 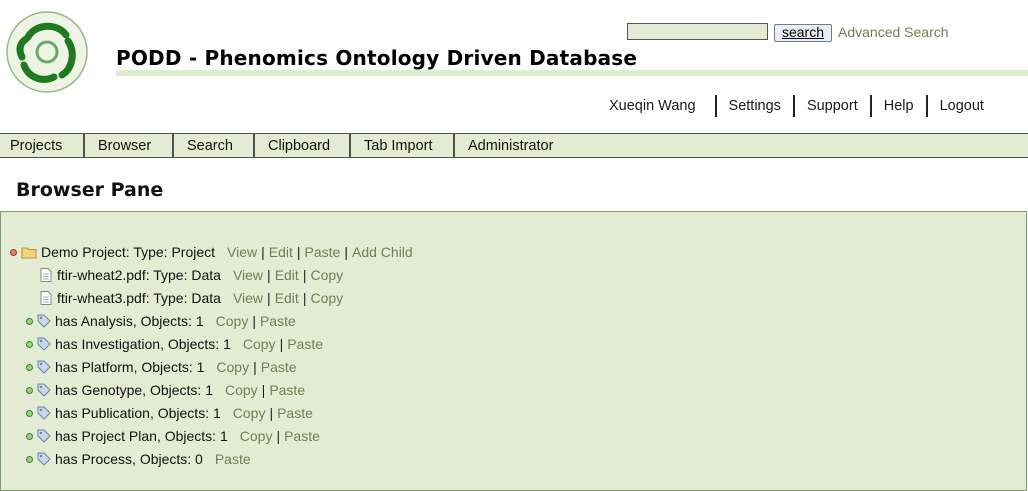 I want to click on help-link: Help, so click(x=899, y=106).